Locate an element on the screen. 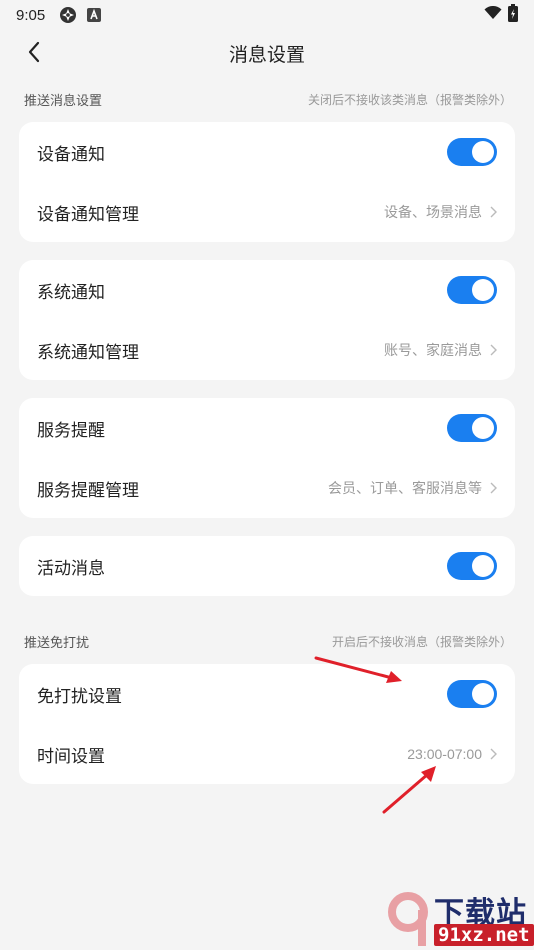 The image size is (534, 950). device-notification-row: 设备通知 is located at coordinates (267, 152).